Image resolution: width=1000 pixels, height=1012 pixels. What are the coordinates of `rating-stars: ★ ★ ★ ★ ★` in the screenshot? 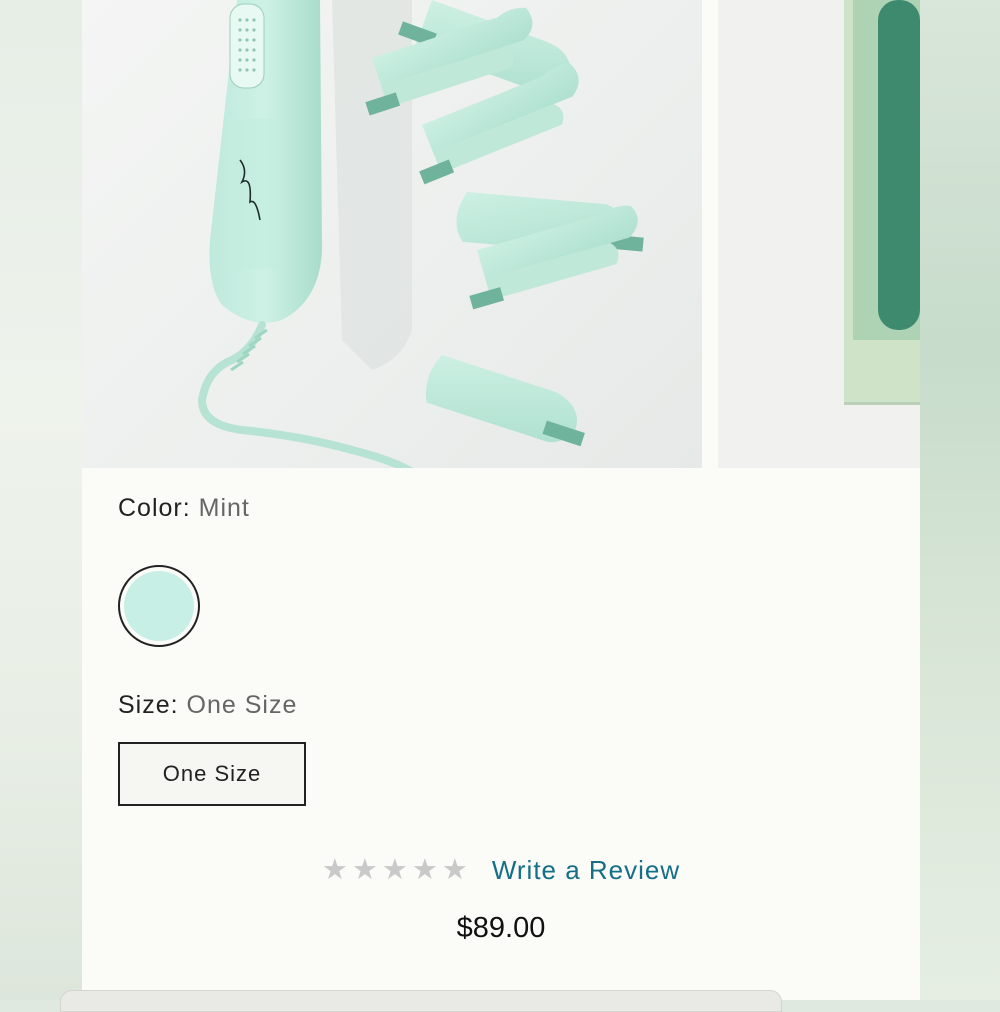 It's located at (394, 869).